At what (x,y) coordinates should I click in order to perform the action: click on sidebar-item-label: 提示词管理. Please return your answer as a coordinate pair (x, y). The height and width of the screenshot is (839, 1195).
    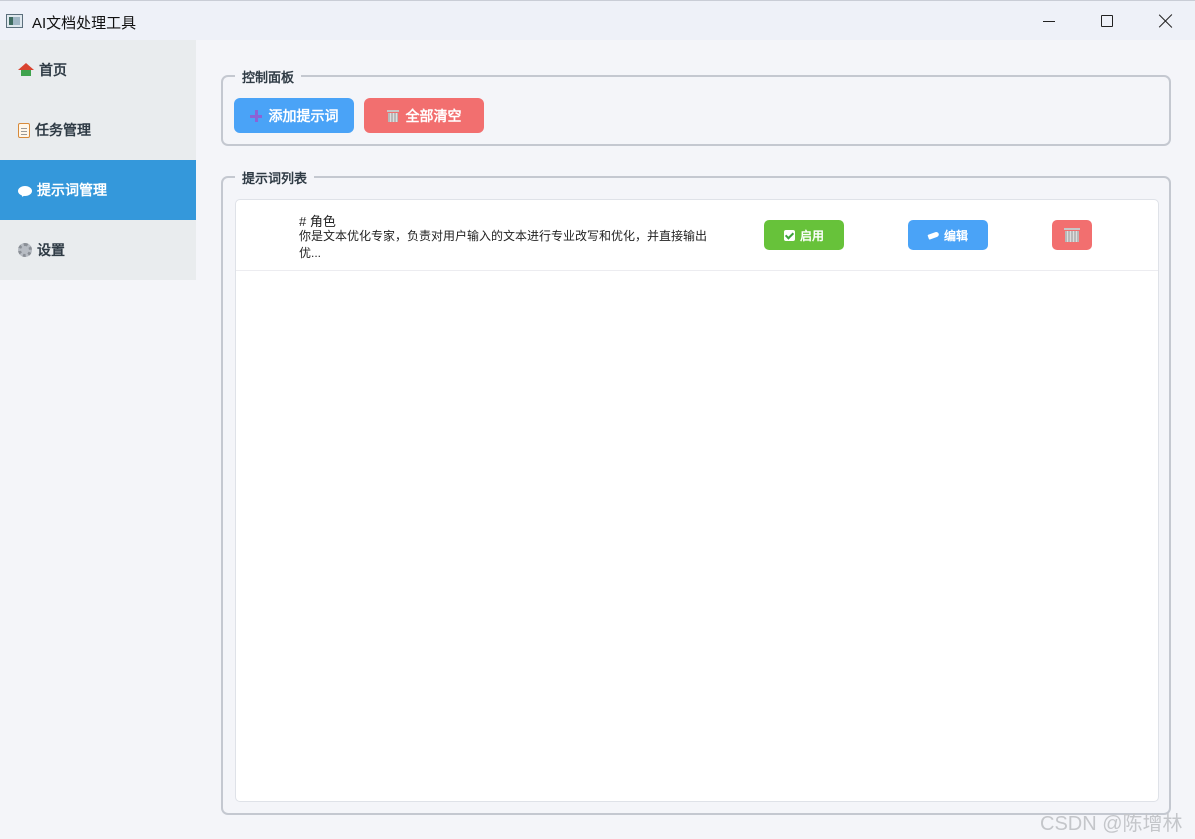
    Looking at the image, I should click on (72, 190).